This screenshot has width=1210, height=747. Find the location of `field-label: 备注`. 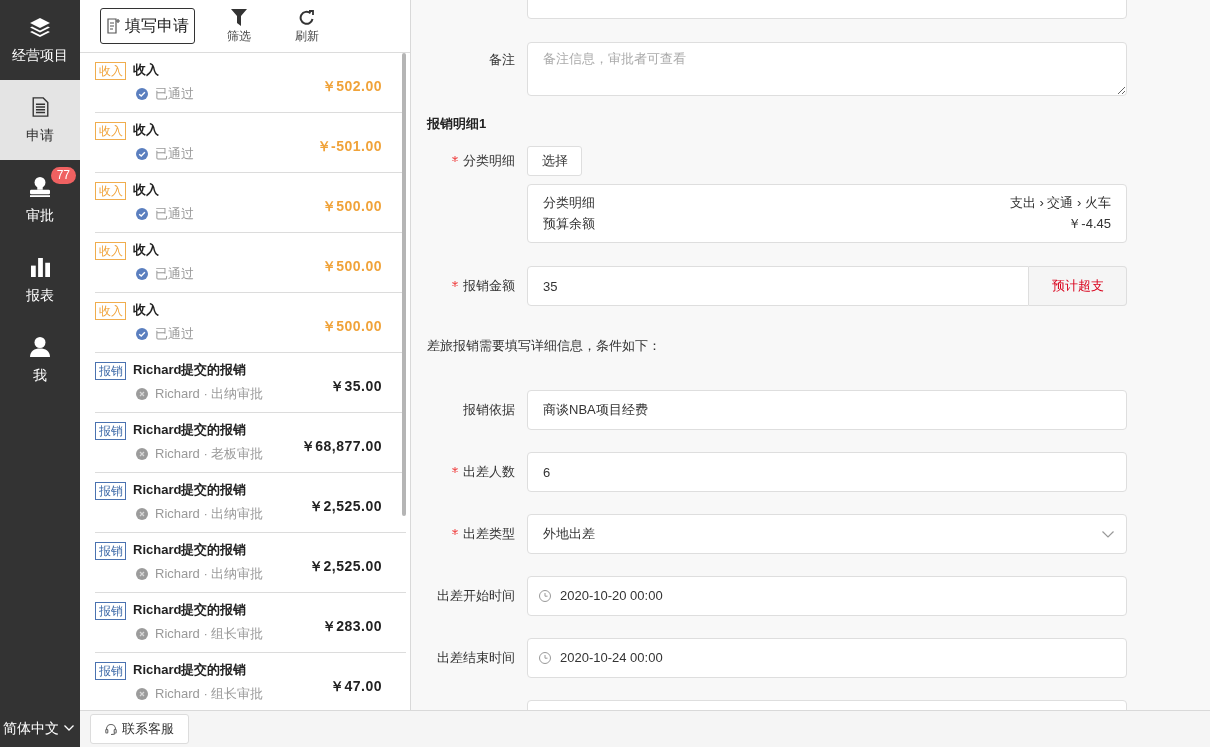

field-label: 备注 is located at coordinates (502, 60).